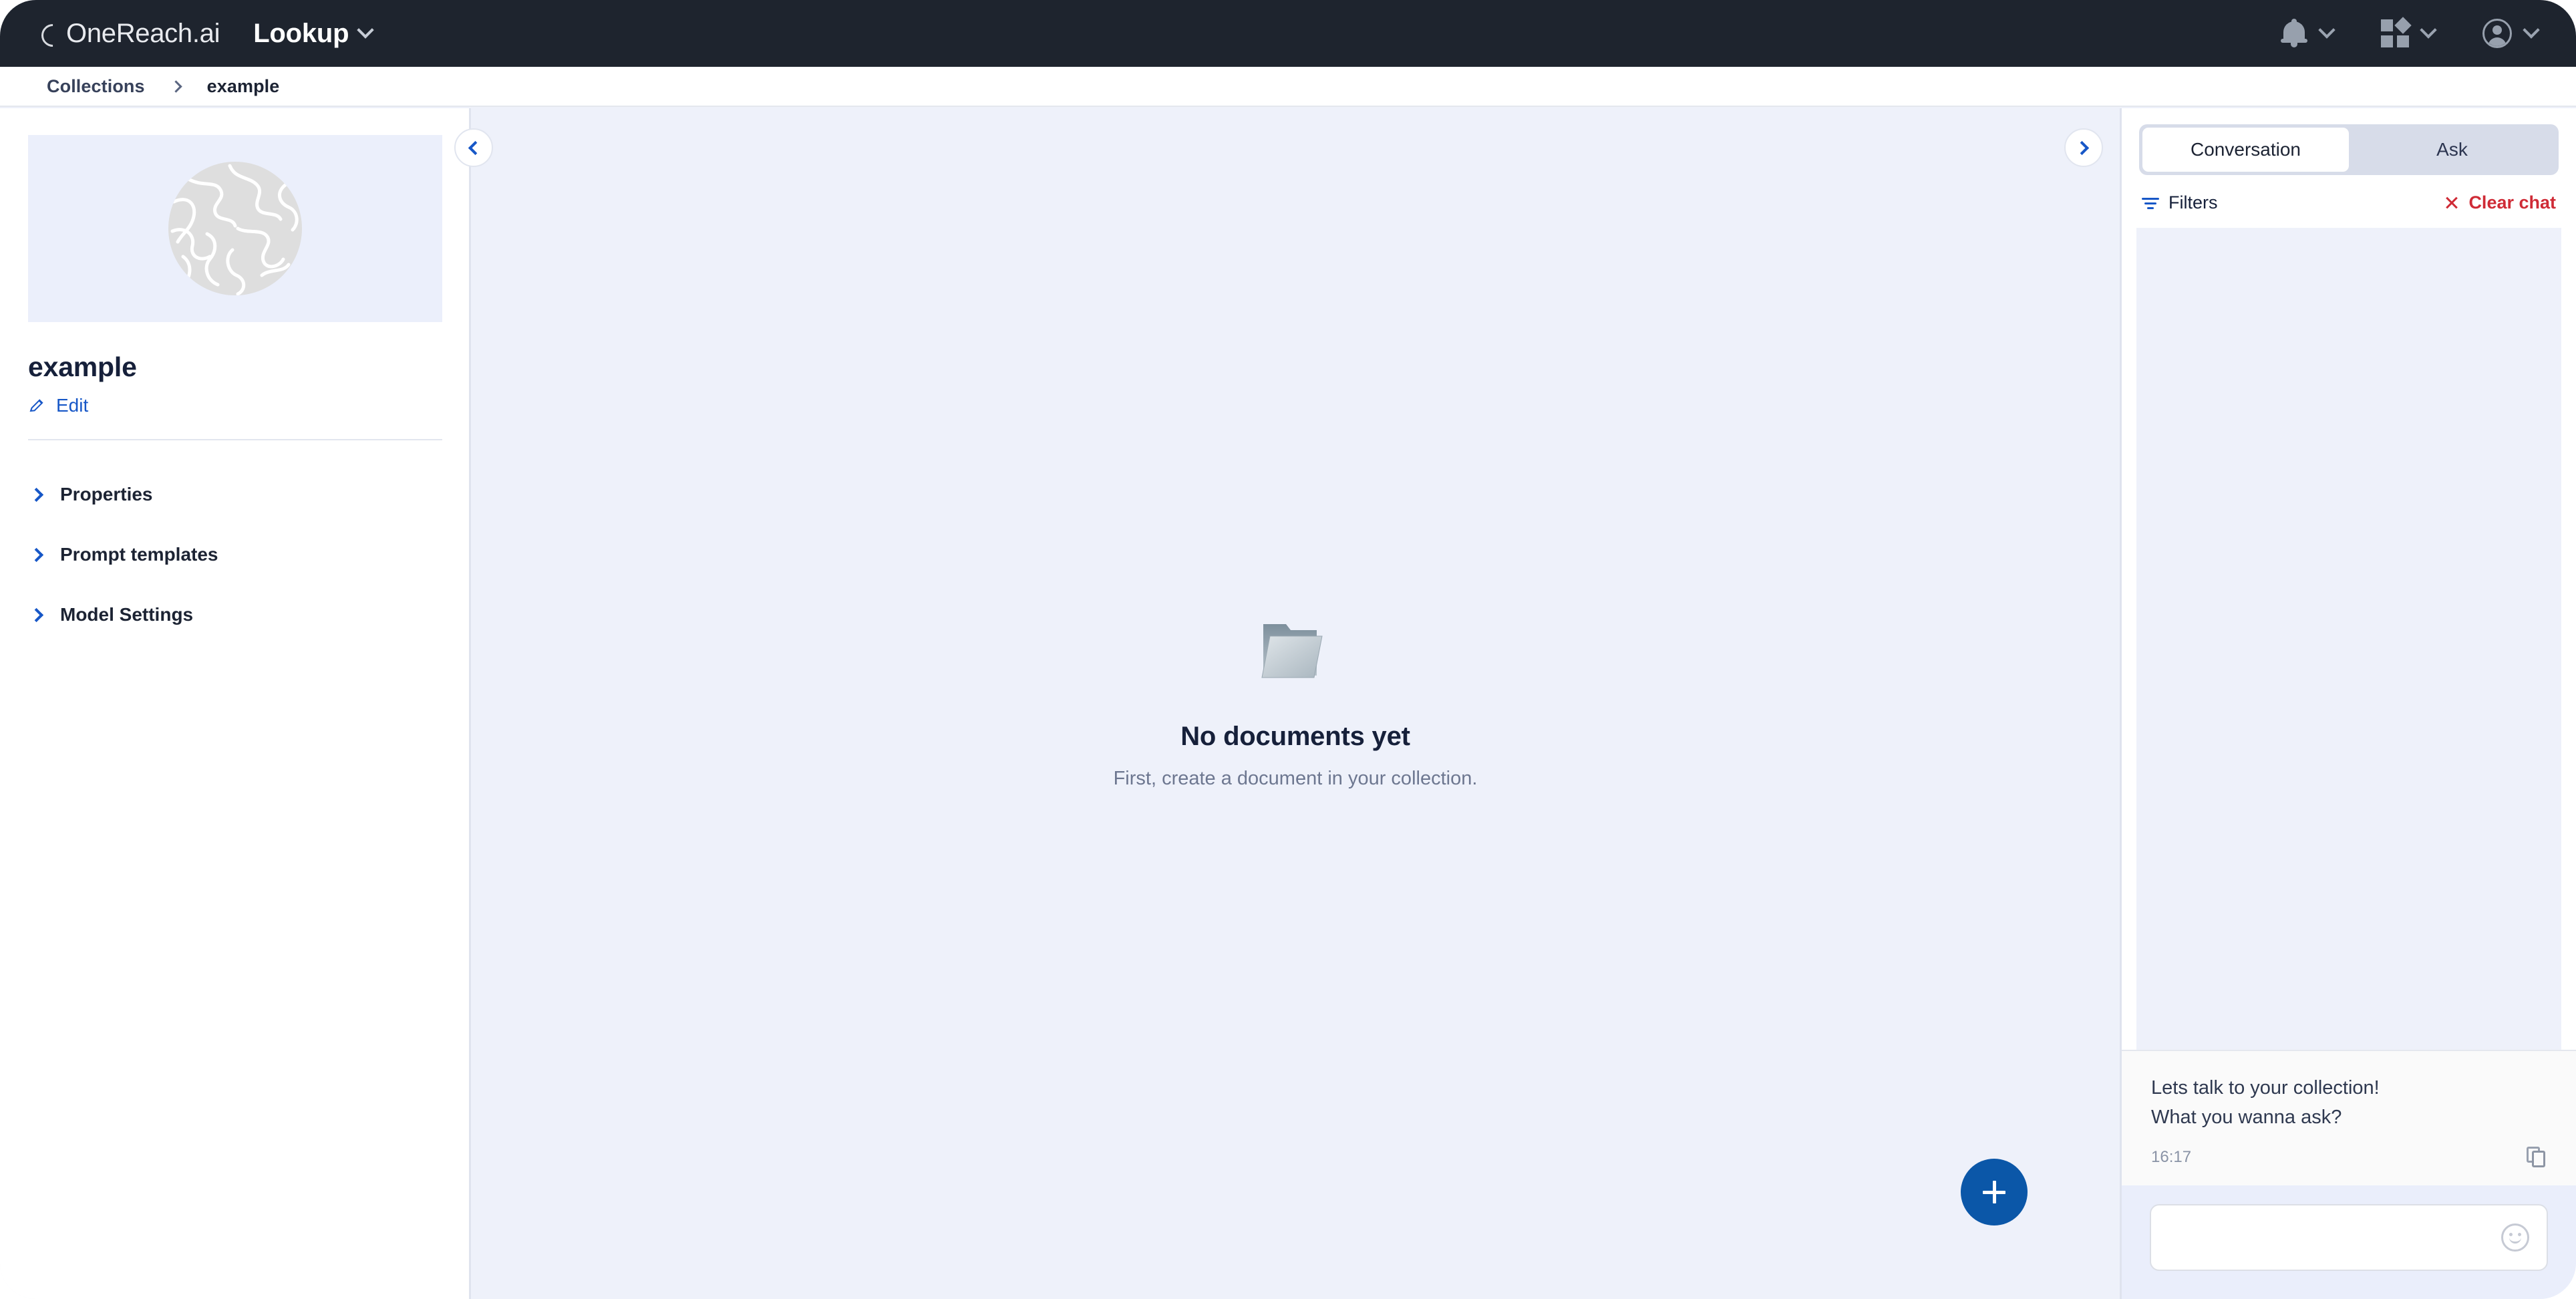 This screenshot has height=1299, width=2576. Describe the element at coordinates (234, 405) in the screenshot. I see `edit-collection-button: Edit` at that location.